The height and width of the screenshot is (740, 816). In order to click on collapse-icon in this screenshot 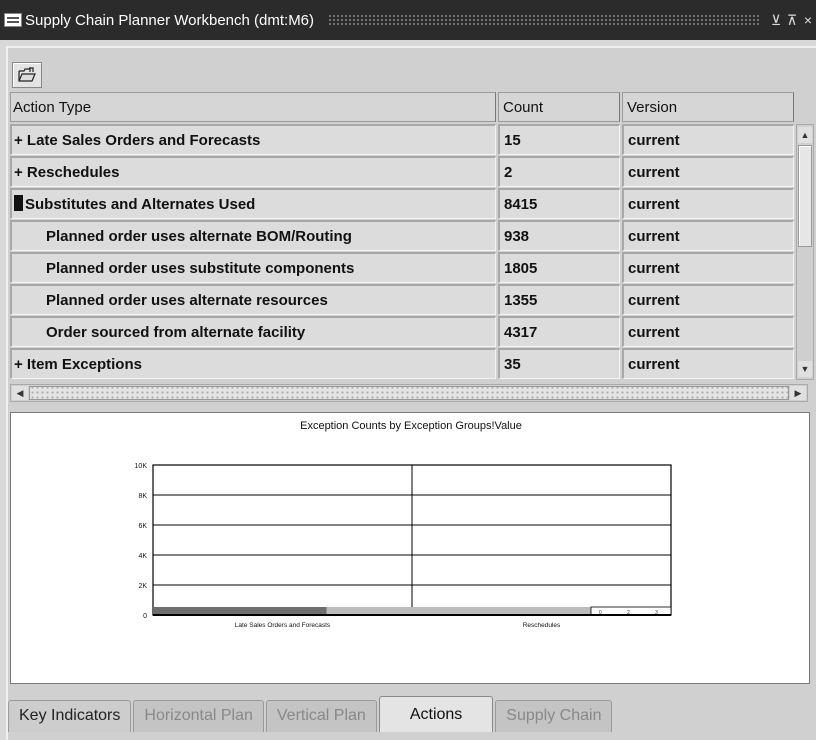, I will do `click(18, 203)`.